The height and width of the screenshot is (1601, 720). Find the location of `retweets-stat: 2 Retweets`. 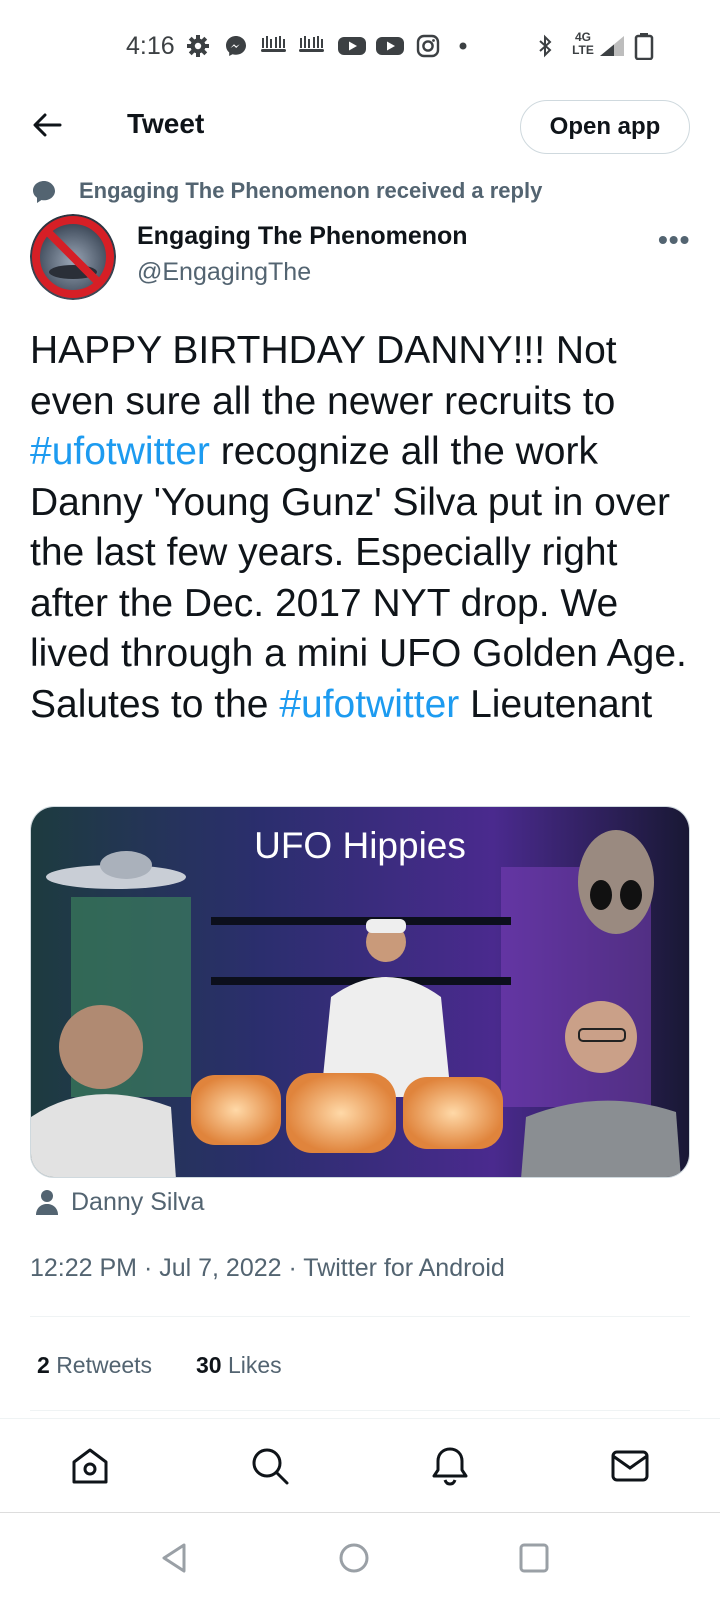

retweets-stat: 2 Retweets is located at coordinates (94, 1365).